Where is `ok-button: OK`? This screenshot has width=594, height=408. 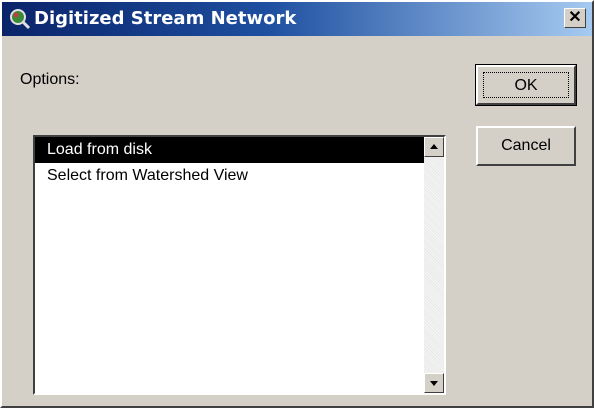 ok-button: OK is located at coordinates (526, 85).